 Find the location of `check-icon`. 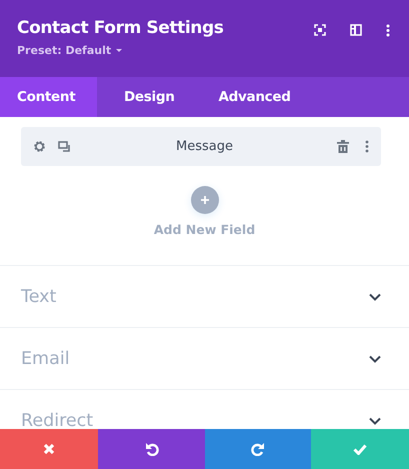

check-icon is located at coordinates (360, 449).